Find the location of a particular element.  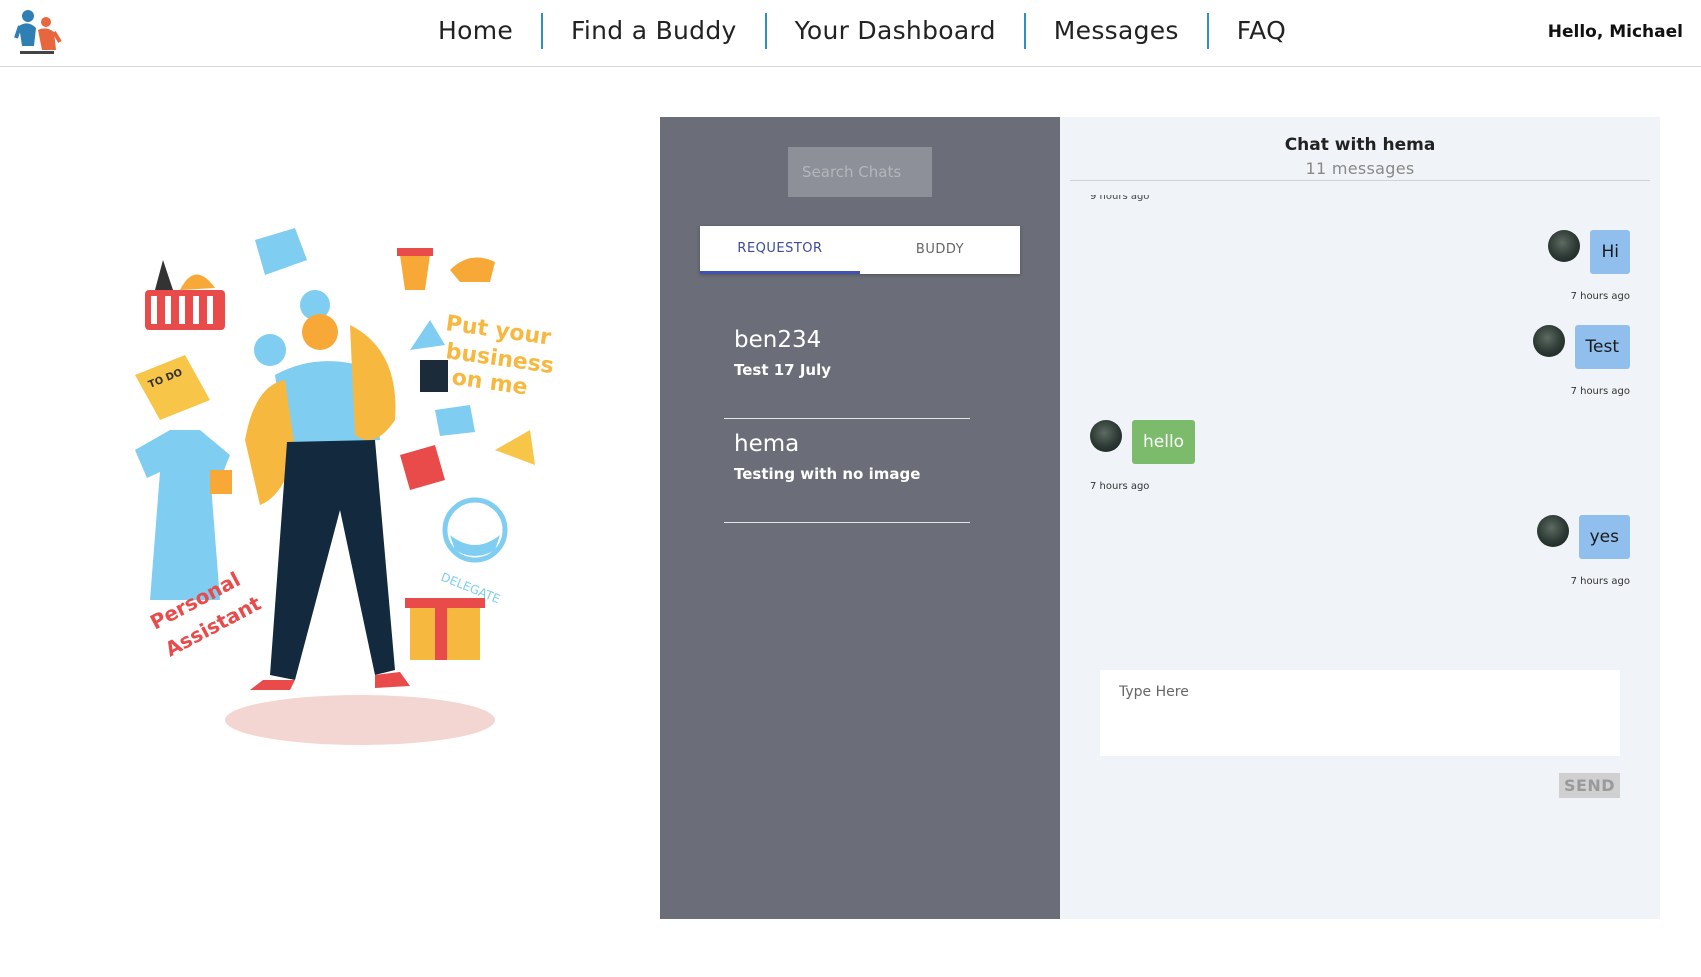

nav-find-buddy: Find a Buddy is located at coordinates (654, 31).